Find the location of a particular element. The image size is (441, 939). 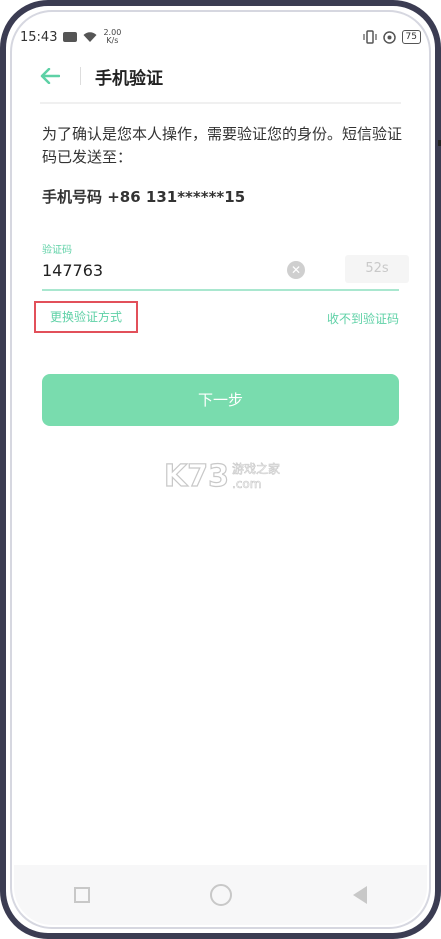

phone-number-line: 手机号码 +86 131******15 is located at coordinates (144, 197).